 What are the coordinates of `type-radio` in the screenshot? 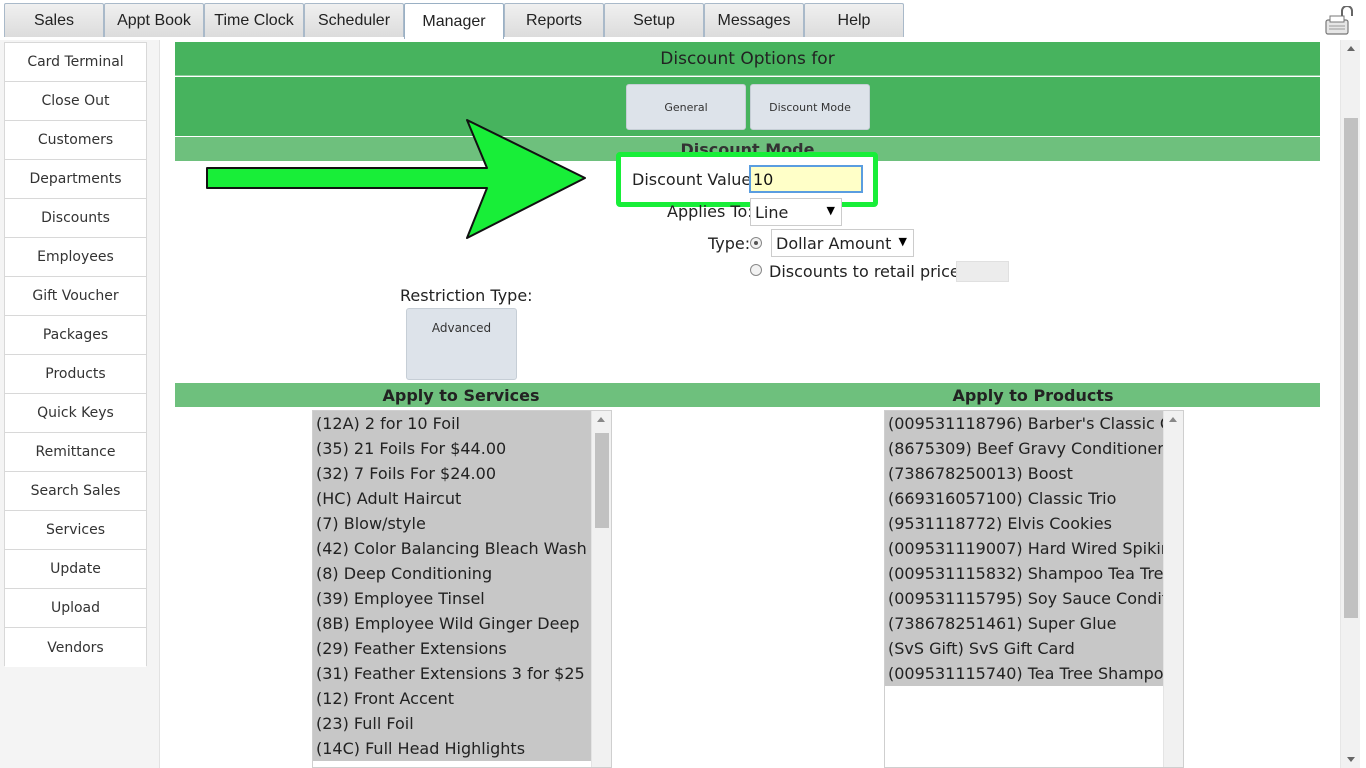 It's located at (756, 243).